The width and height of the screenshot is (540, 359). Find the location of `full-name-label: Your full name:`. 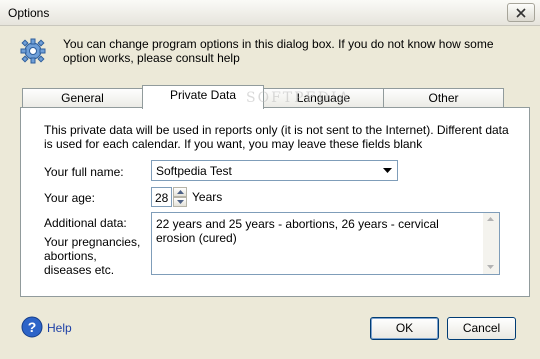

full-name-label: Your full name: is located at coordinates (84, 172).